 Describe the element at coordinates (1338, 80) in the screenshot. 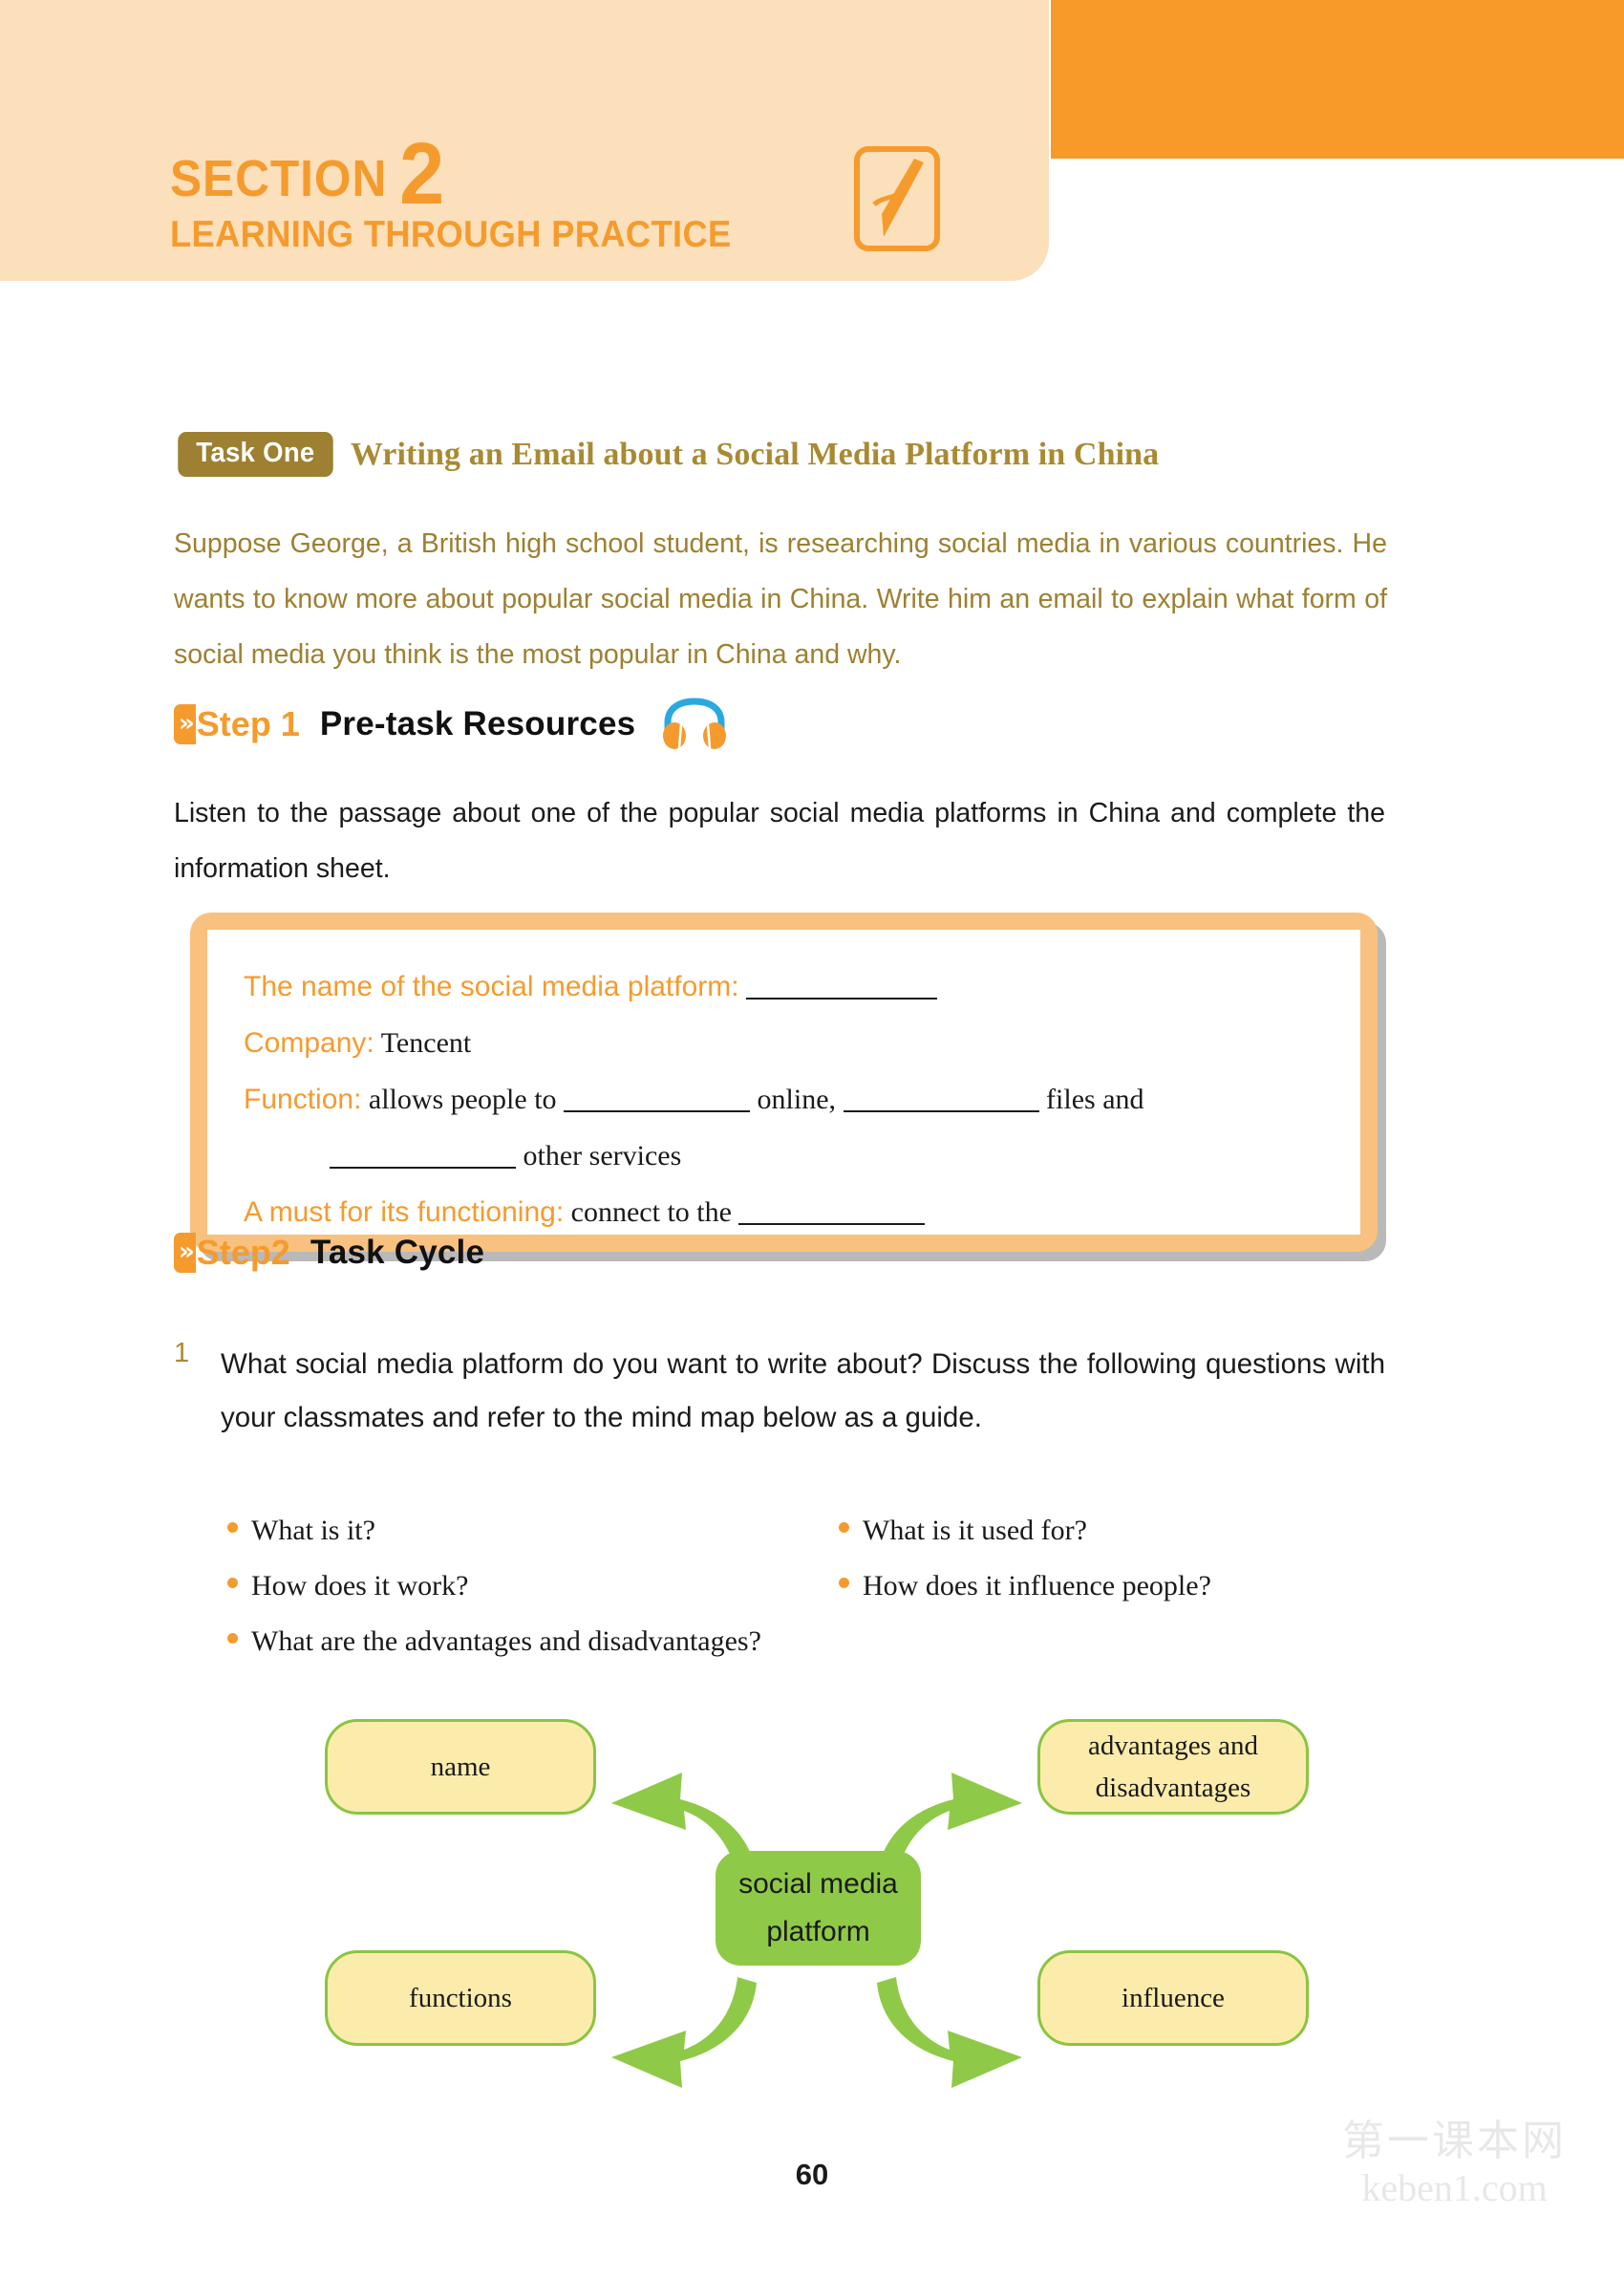

I see `header-orange-tab` at that location.